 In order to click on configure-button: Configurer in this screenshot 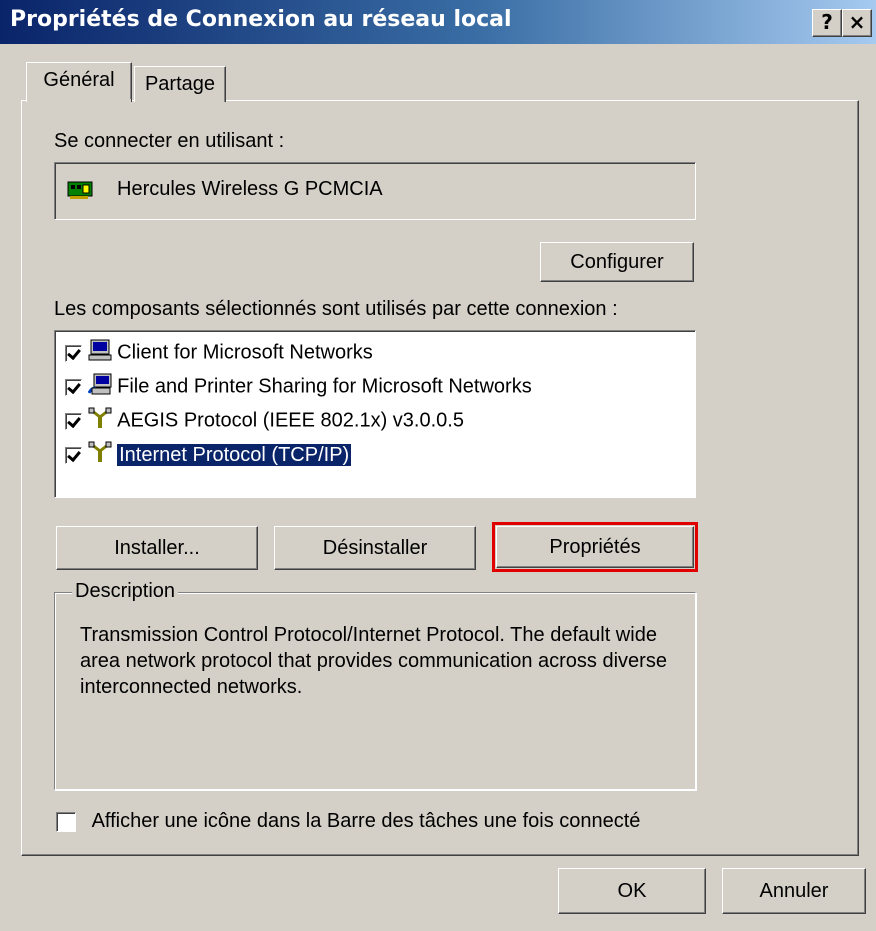, I will do `click(617, 262)`.